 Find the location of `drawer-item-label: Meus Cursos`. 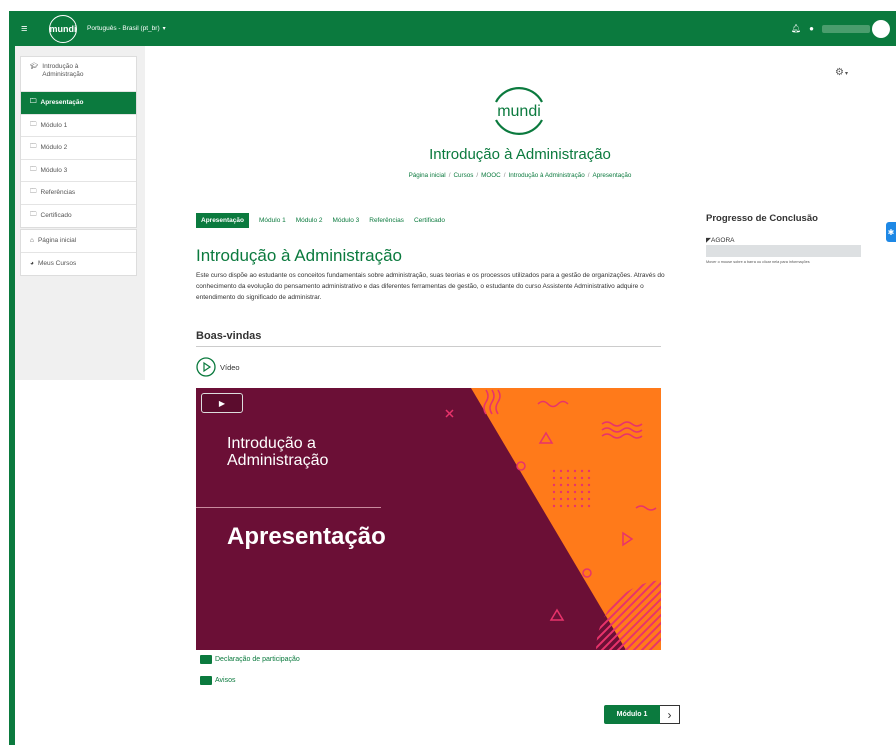

drawer-item-label: Meus Cursos is located at coordinates (57, 264).